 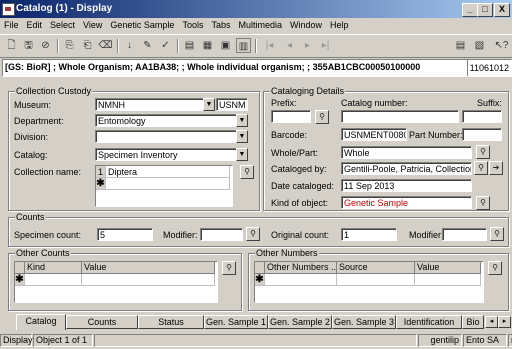 What do you see at coordinates (242, 136) in the screenshot?
I see `division-dropdown-icon: ▼` at bounding box center [242, 136].